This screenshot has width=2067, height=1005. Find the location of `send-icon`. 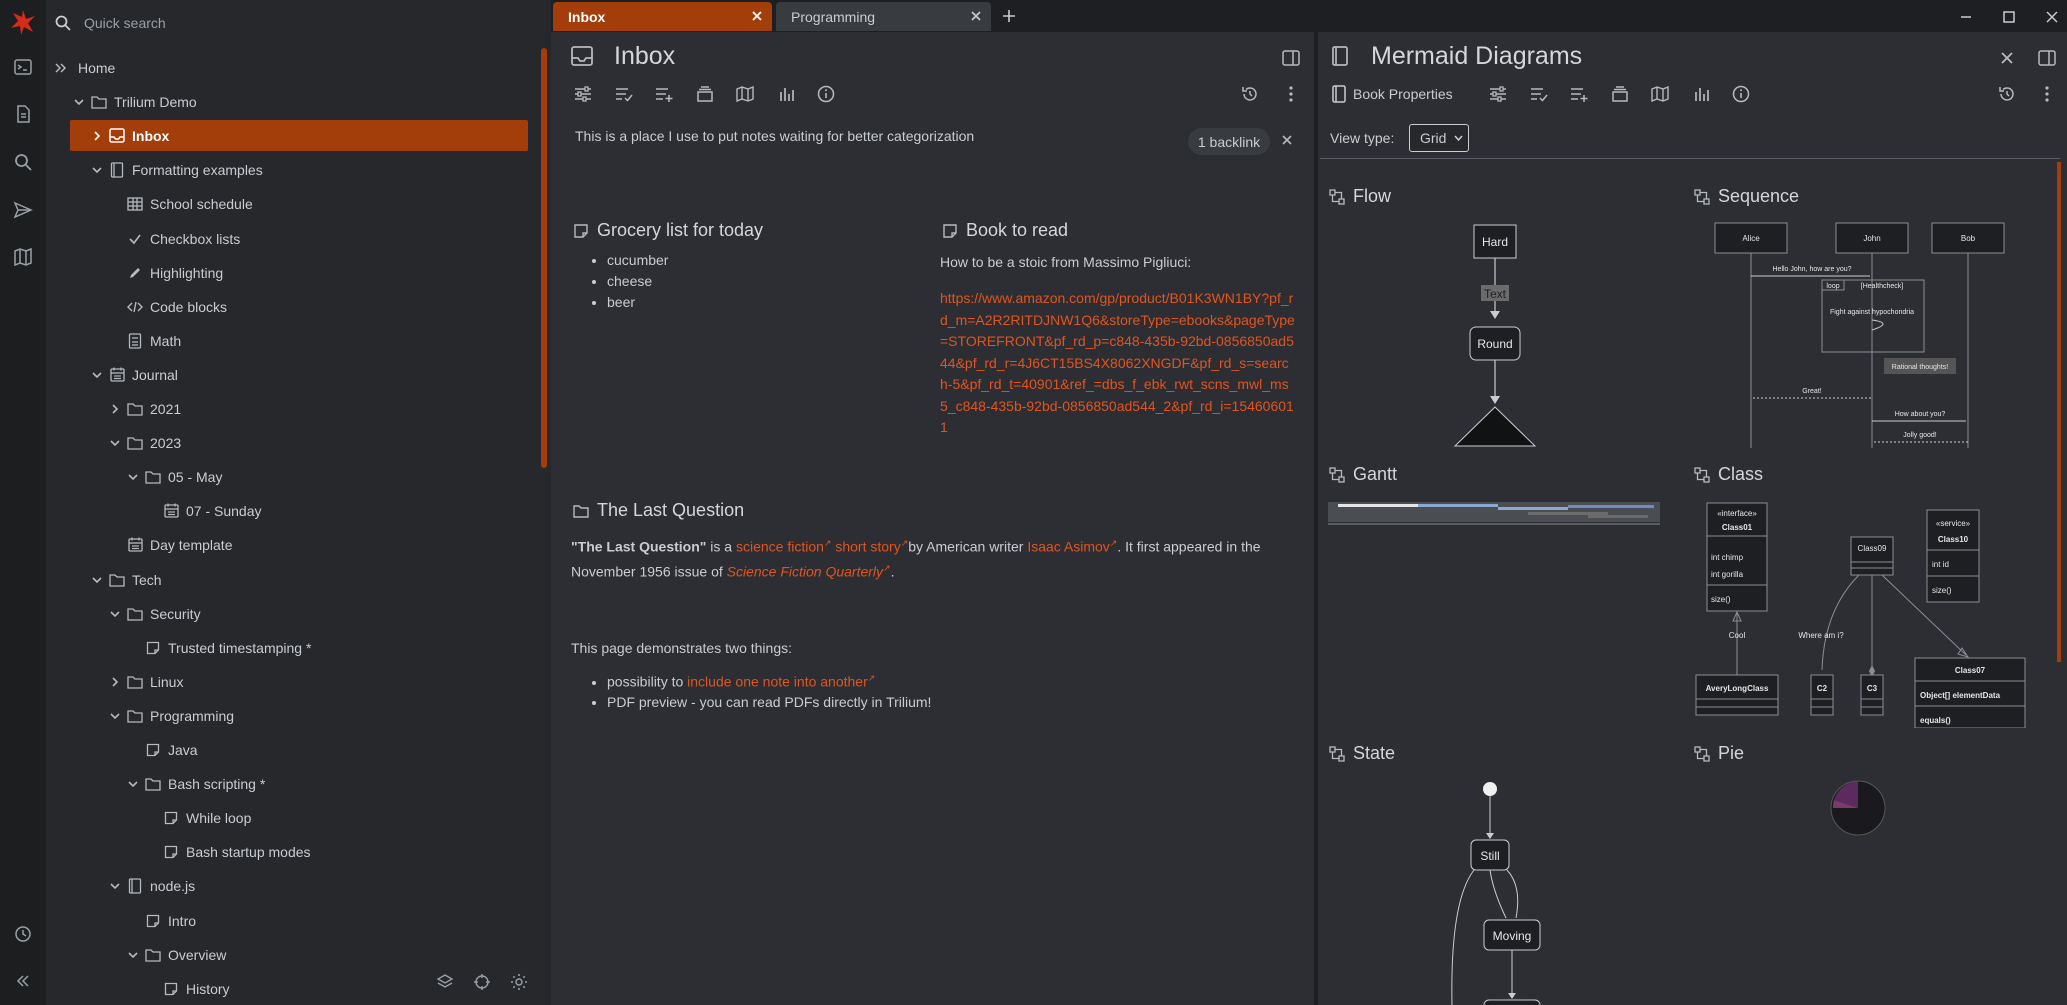

send-icon is located at coordinates (23, 210).